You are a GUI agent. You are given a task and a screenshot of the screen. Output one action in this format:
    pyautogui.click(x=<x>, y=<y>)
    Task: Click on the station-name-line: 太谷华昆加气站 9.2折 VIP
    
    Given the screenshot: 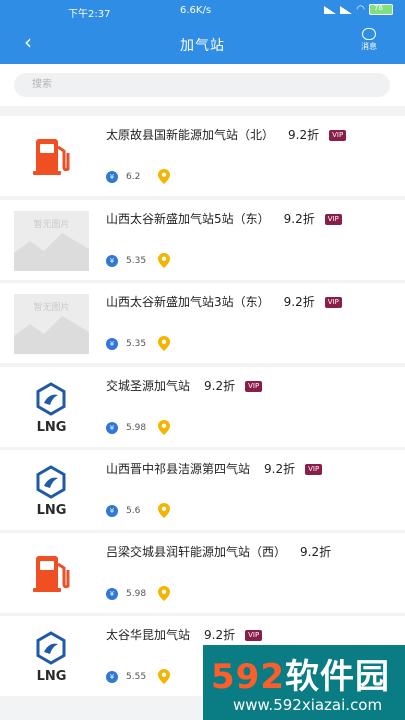 What is the action you would take?
    pyautogui.click(x=246, y=635)
    